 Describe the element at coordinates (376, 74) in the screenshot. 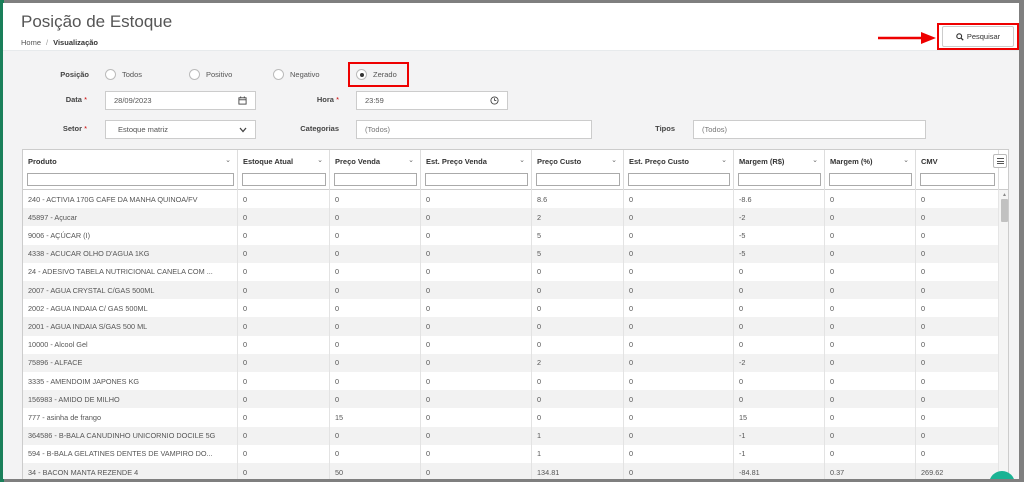

I see `radio-zerado: Zerado` at that location.